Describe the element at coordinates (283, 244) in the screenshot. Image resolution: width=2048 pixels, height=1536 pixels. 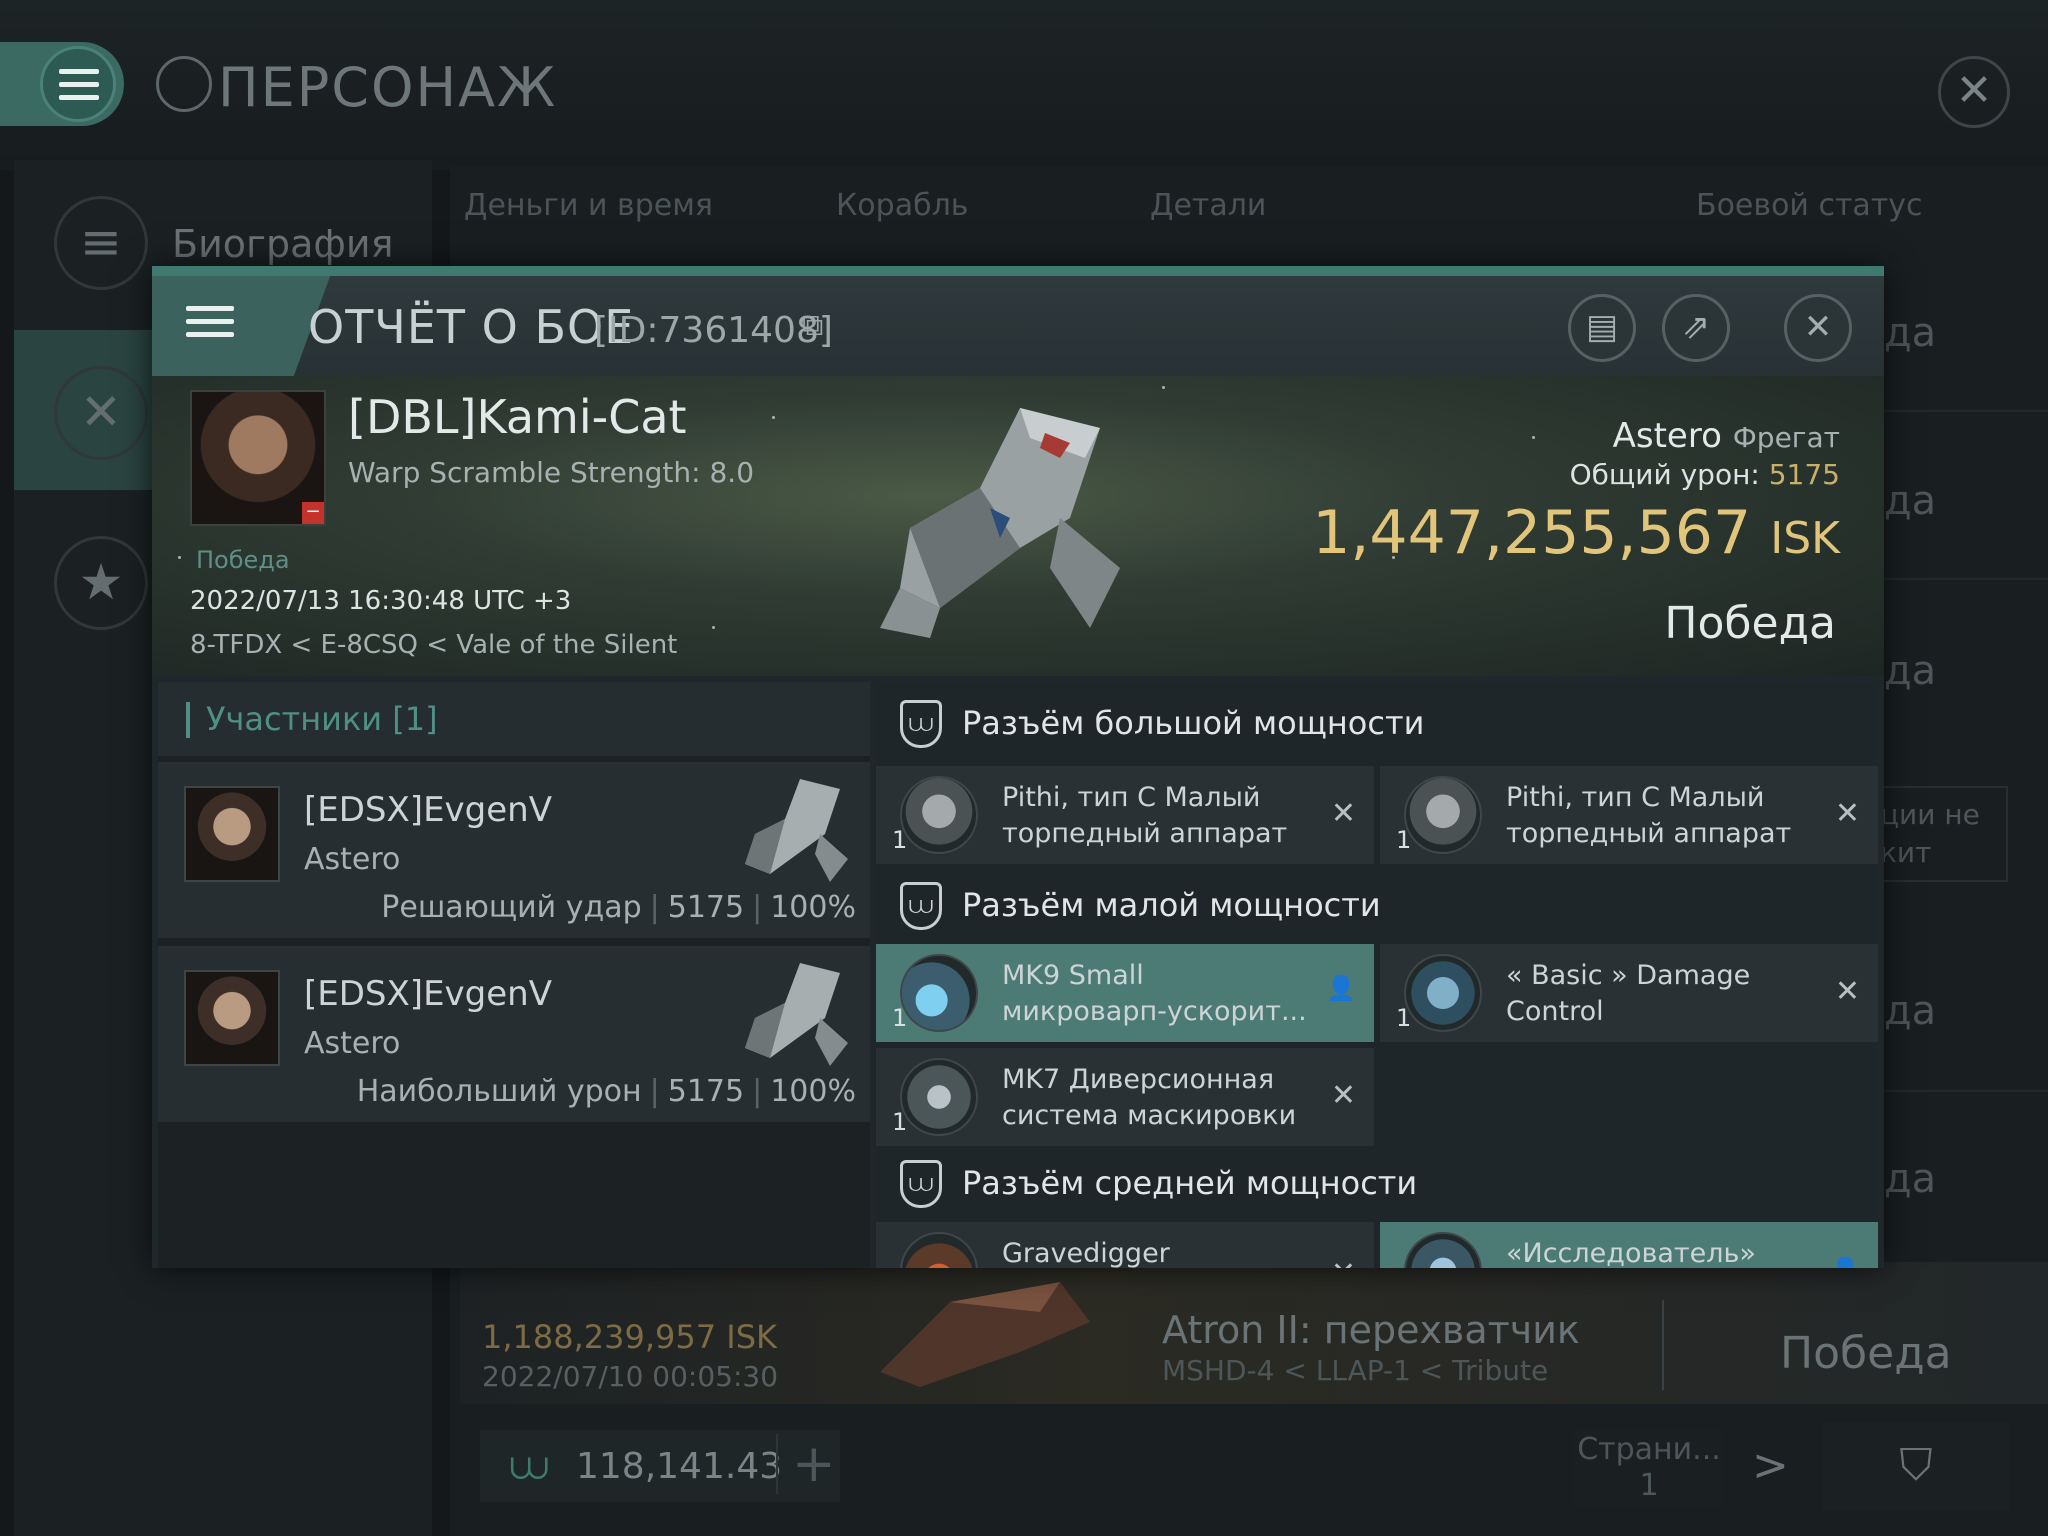
I see `sidebar-item-label: Биография` at that location.